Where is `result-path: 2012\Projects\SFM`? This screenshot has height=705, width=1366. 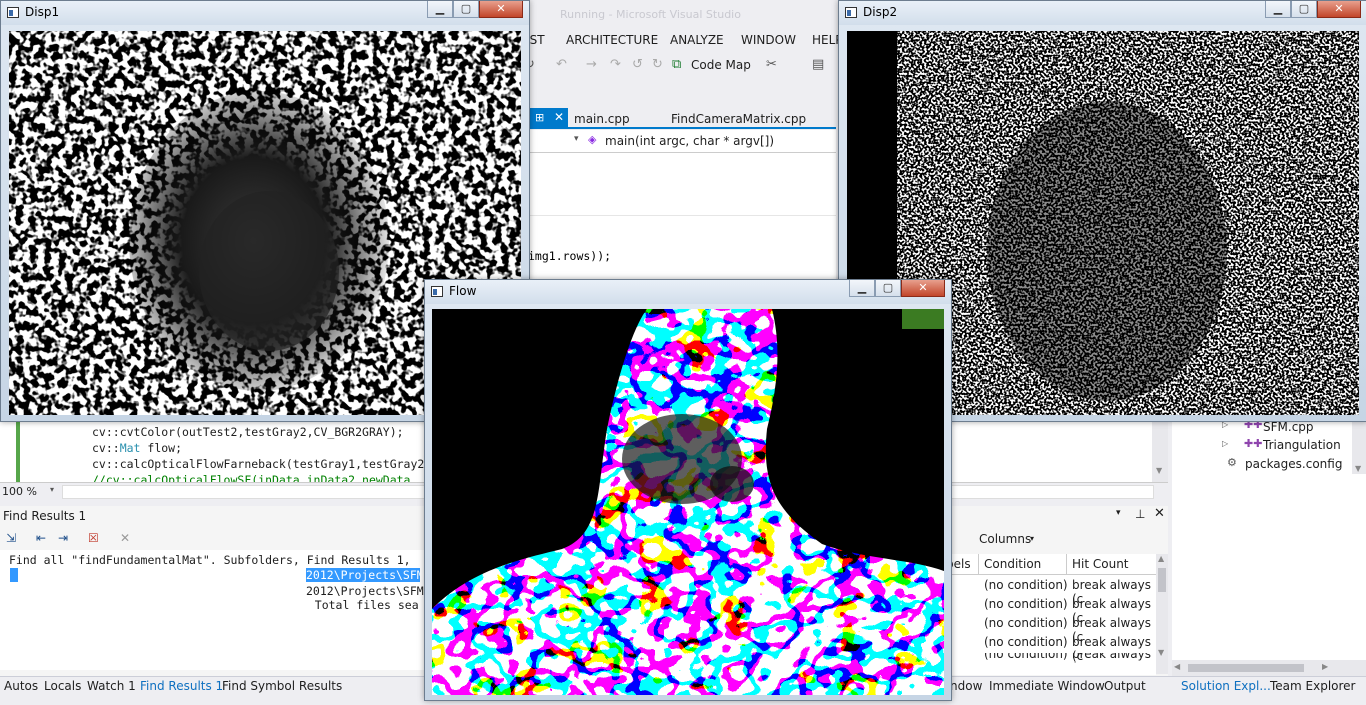
result-path: 2012\Projects\SFM is located at coordinates (365, 591).